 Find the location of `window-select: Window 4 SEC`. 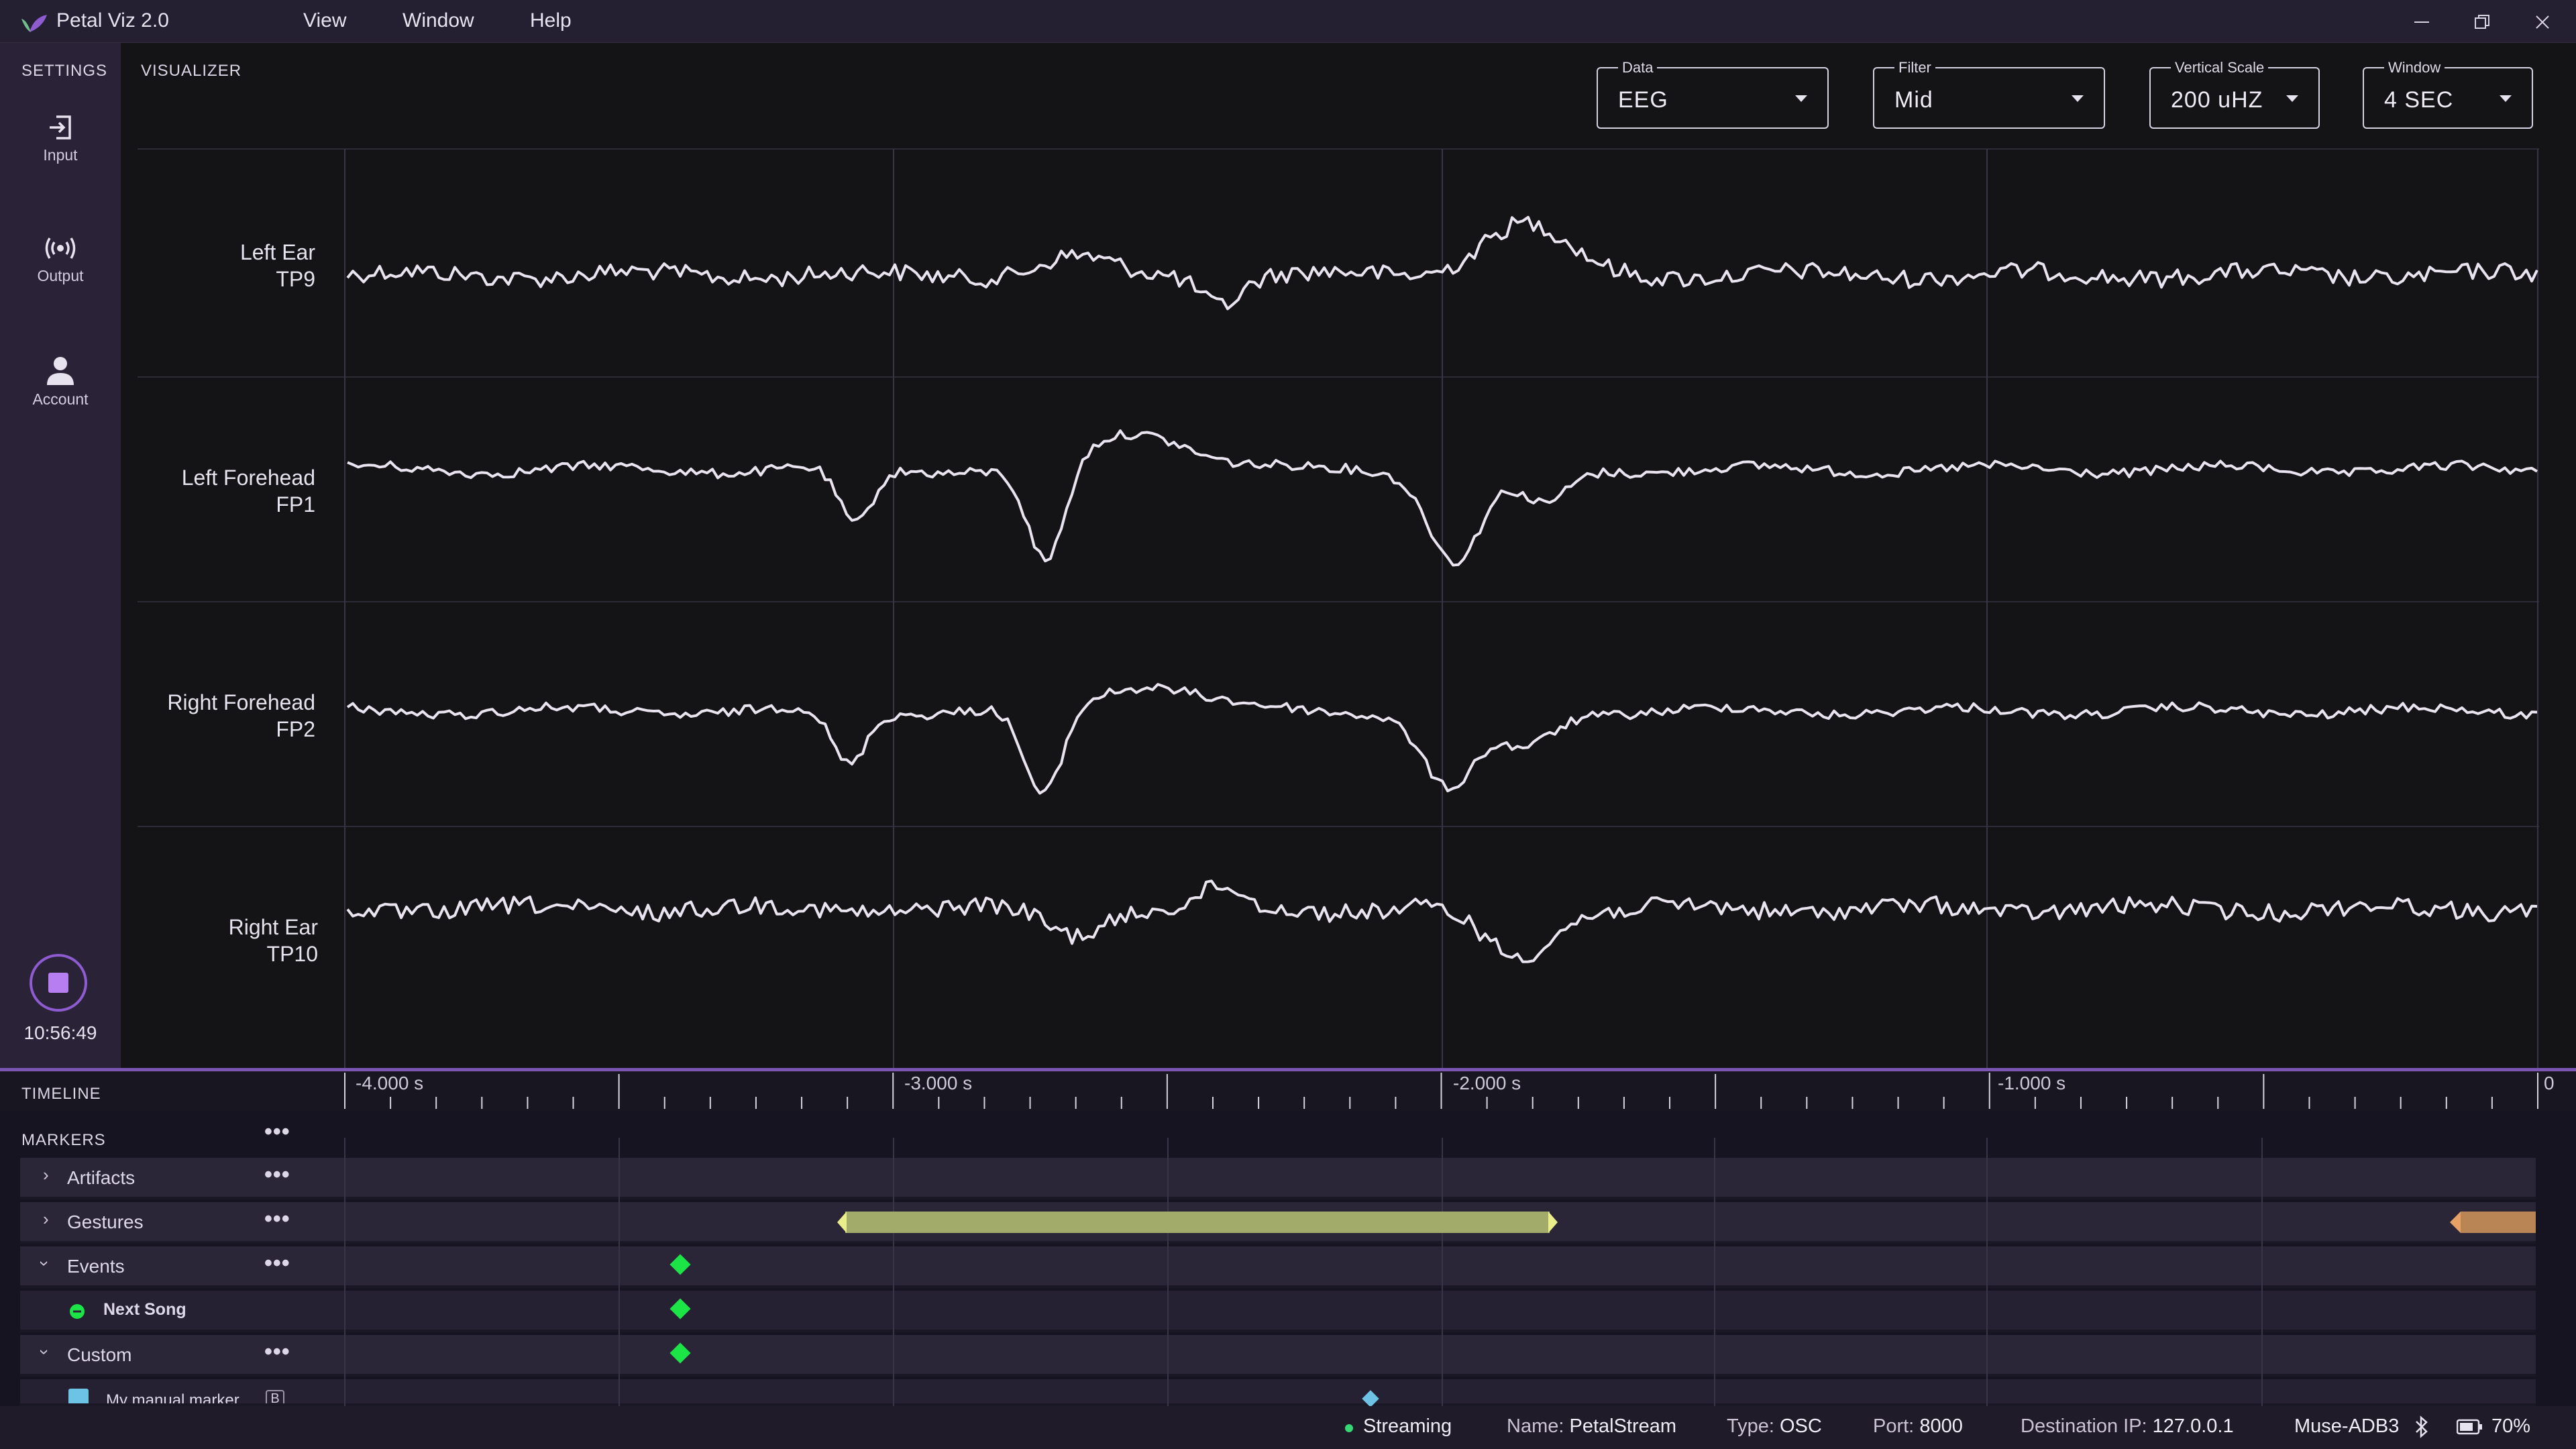

window-select: Window 4 SEC is located at coordinates (2448, 94).